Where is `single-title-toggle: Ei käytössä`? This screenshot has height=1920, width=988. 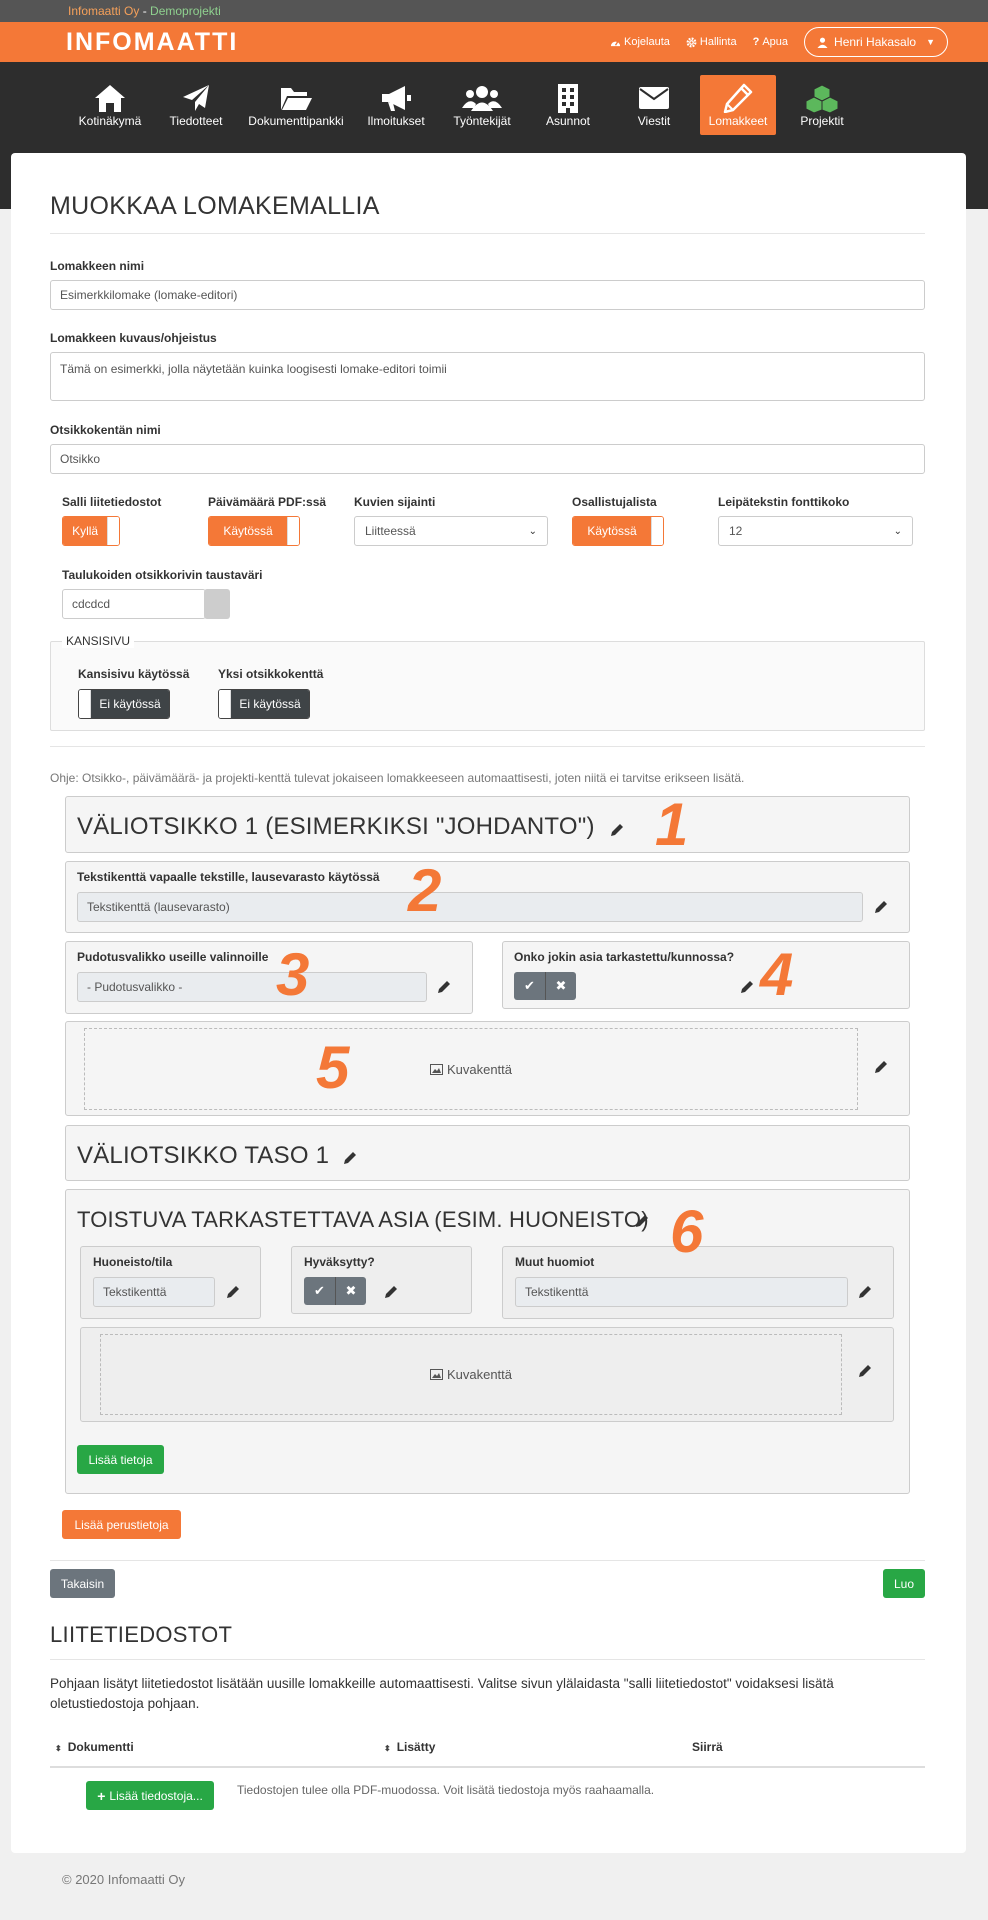
single-title-toggle: Ei käytössä is located at coordinates (264, 704).